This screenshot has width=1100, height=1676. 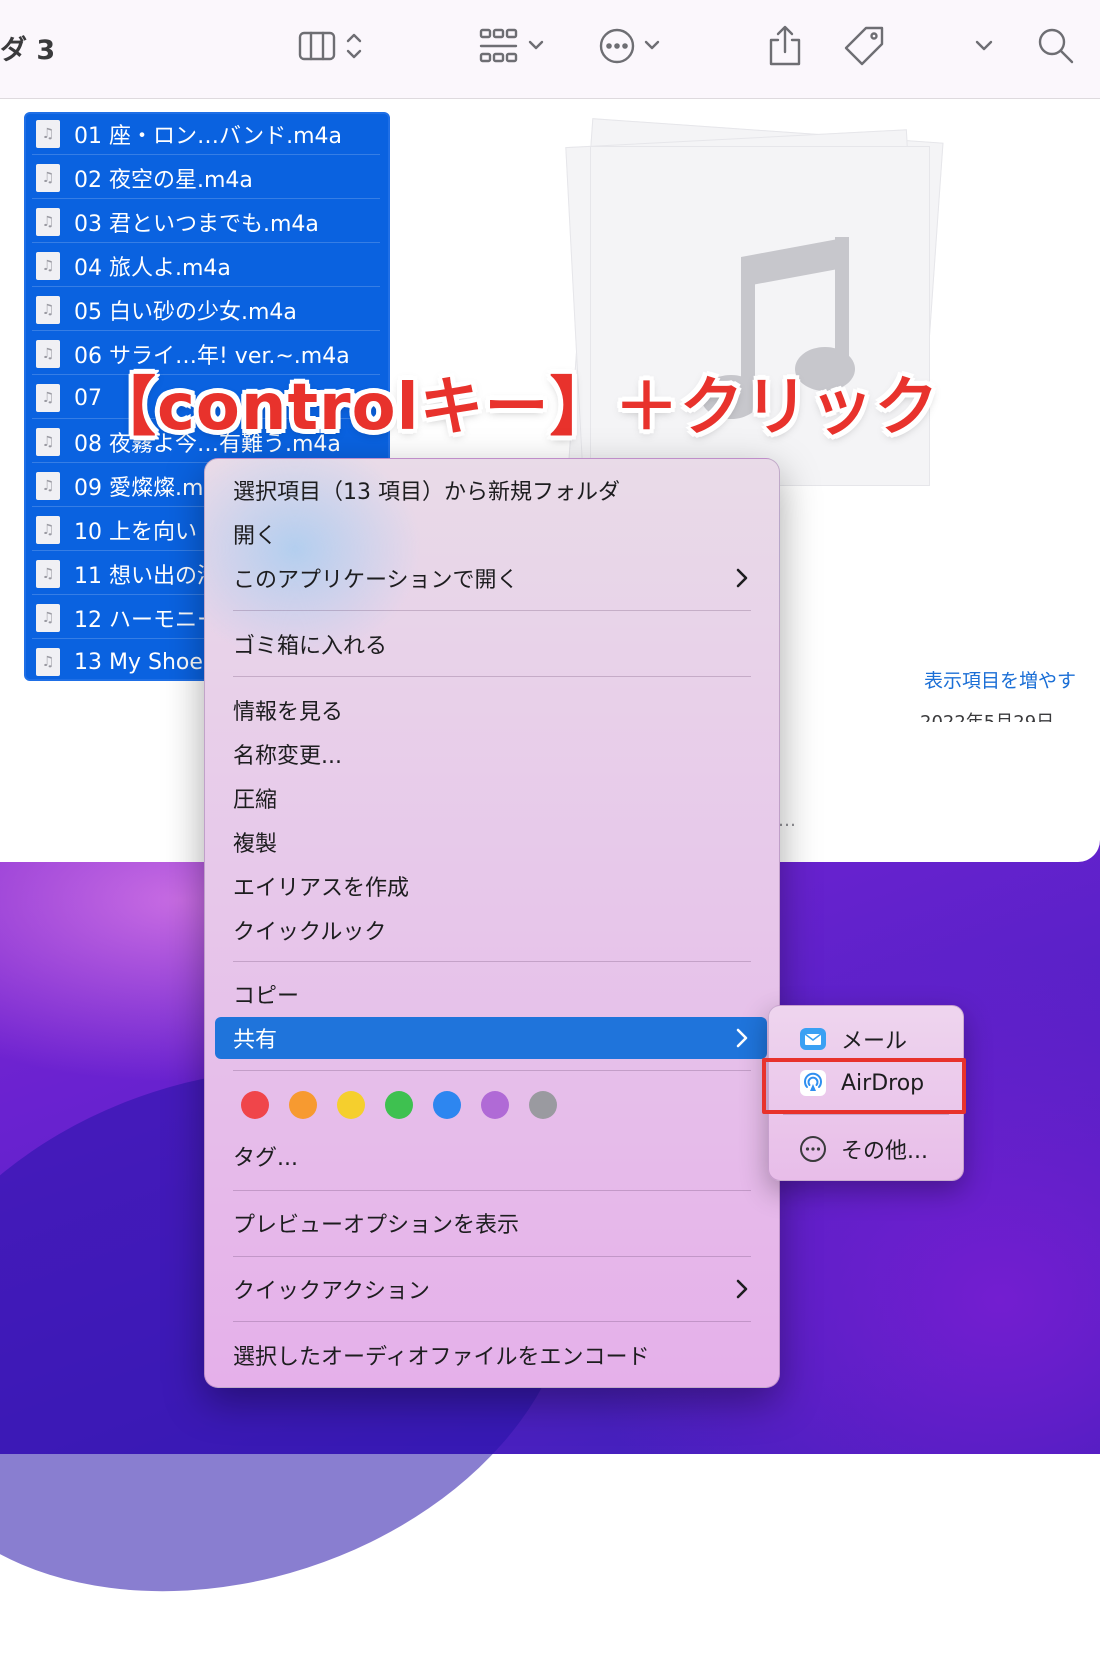 I want to click on file-row: ♫ 01 座・ロン…バンド.m4a, so click(x=206, y=134).